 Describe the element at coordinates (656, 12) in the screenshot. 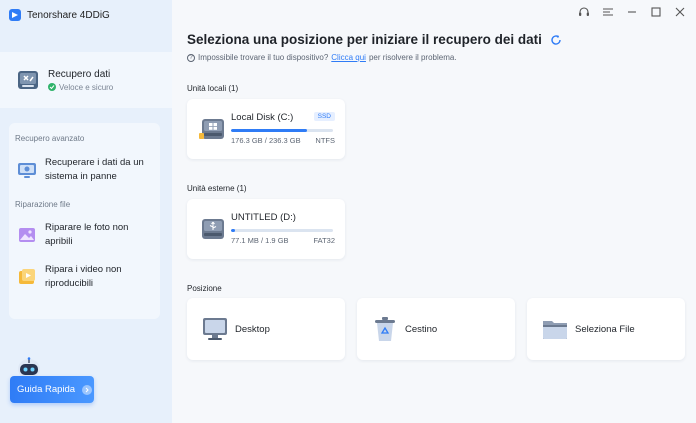

I see `maximize-icon` at that location.